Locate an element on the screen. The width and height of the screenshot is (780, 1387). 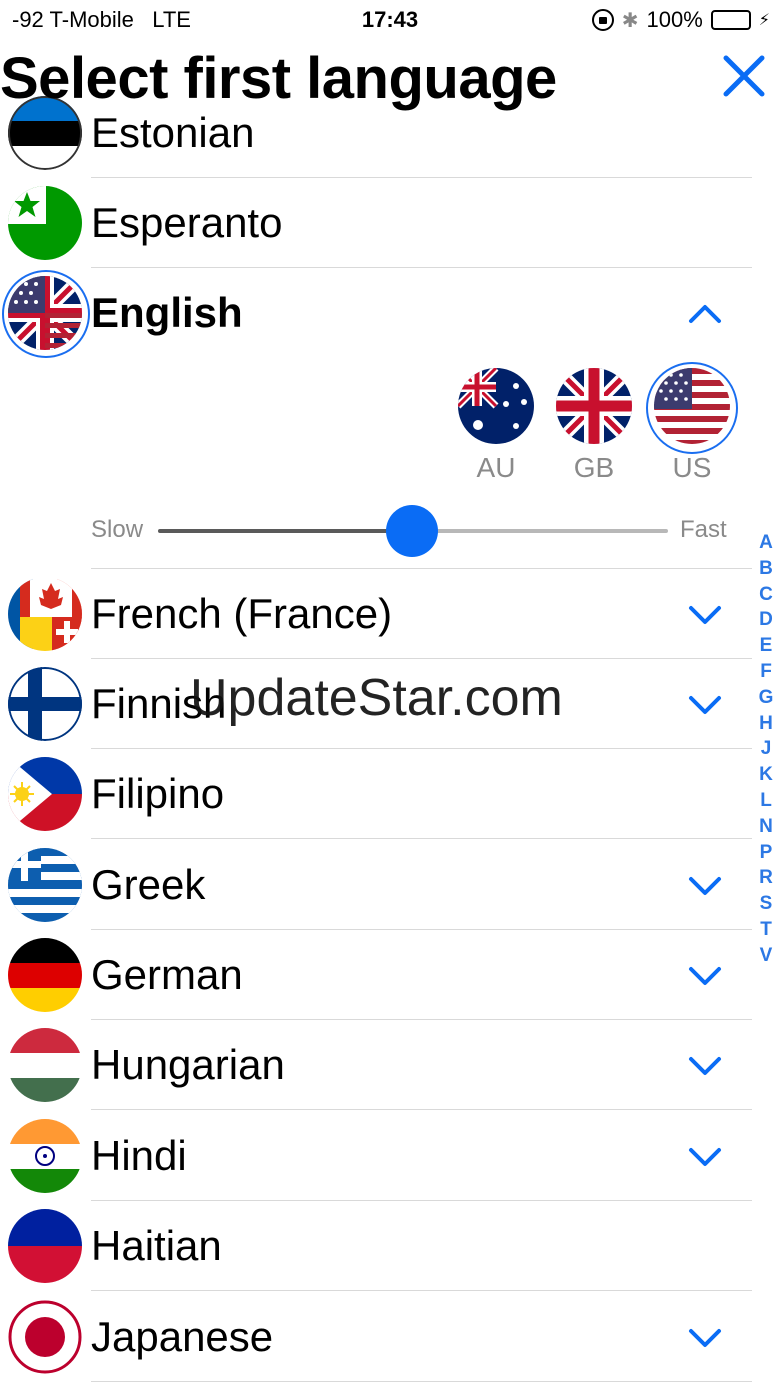
index-letter: R is located at coordinates (766, 878).